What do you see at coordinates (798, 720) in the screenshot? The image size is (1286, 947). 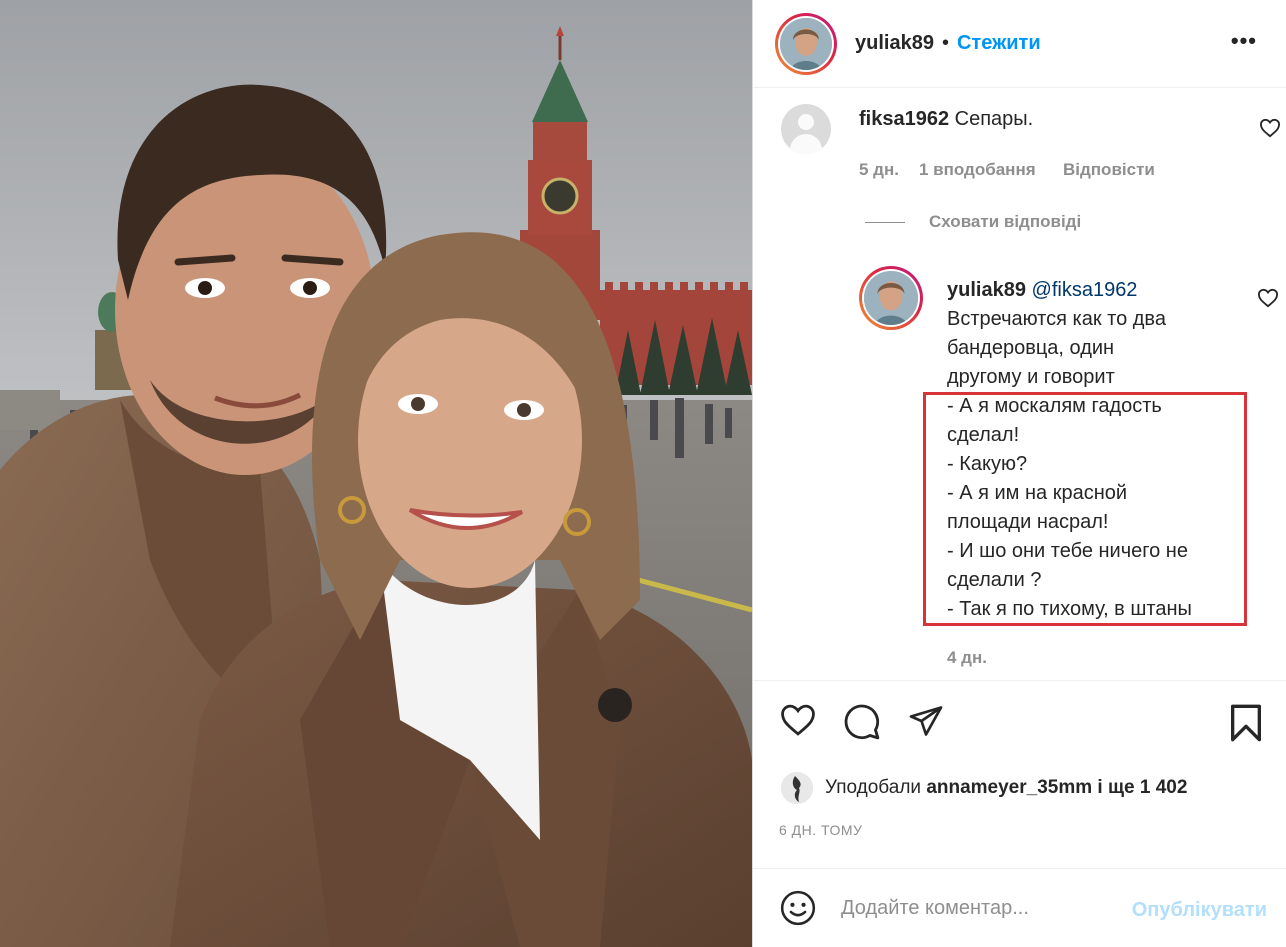 I see `like-heart-icon` at bounding box center [798, 720].